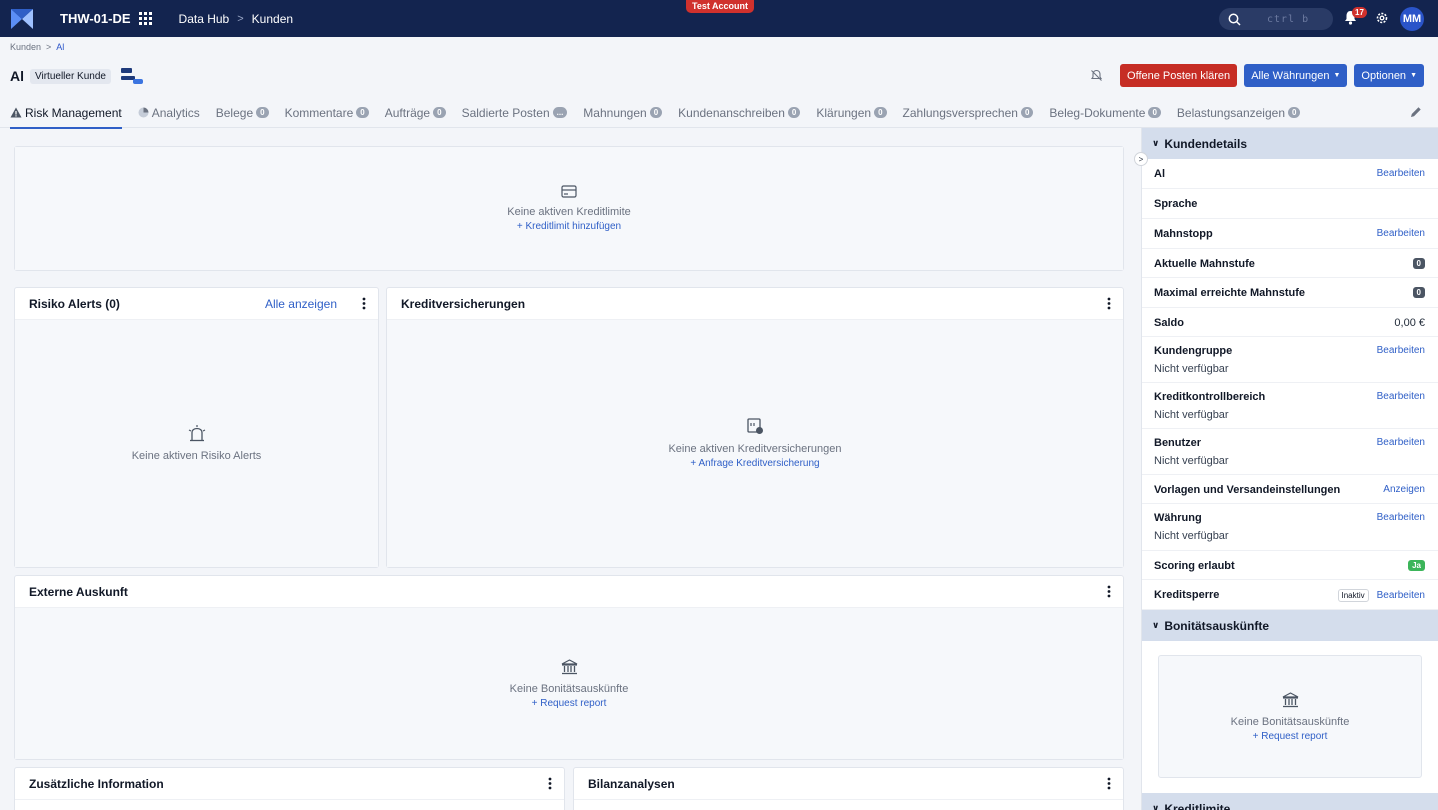 The image size is (1438, 810). Describe the element at coordinates (623, 113) in the screenshot. I see `tab-mahnungen: Mahnungen 0` at that location.